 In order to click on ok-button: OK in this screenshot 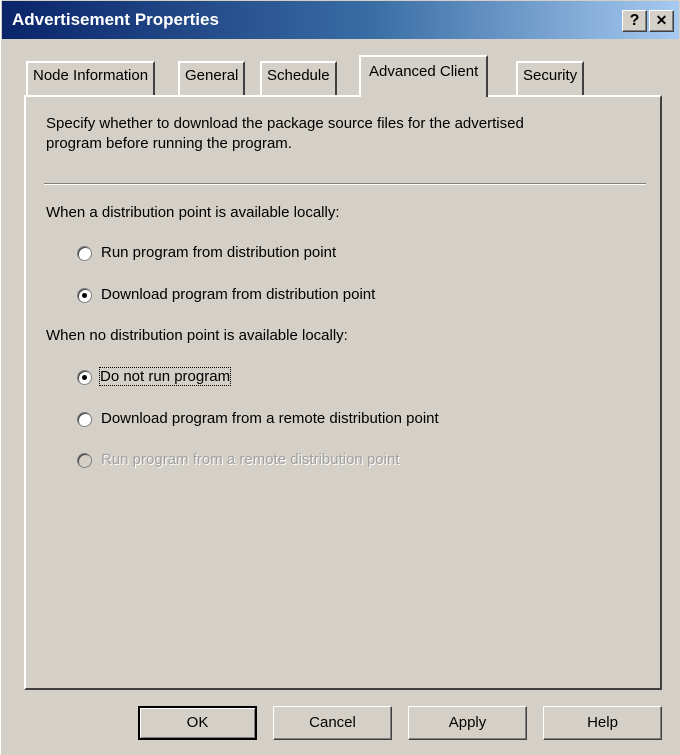, I will do `click(197, 723)`.